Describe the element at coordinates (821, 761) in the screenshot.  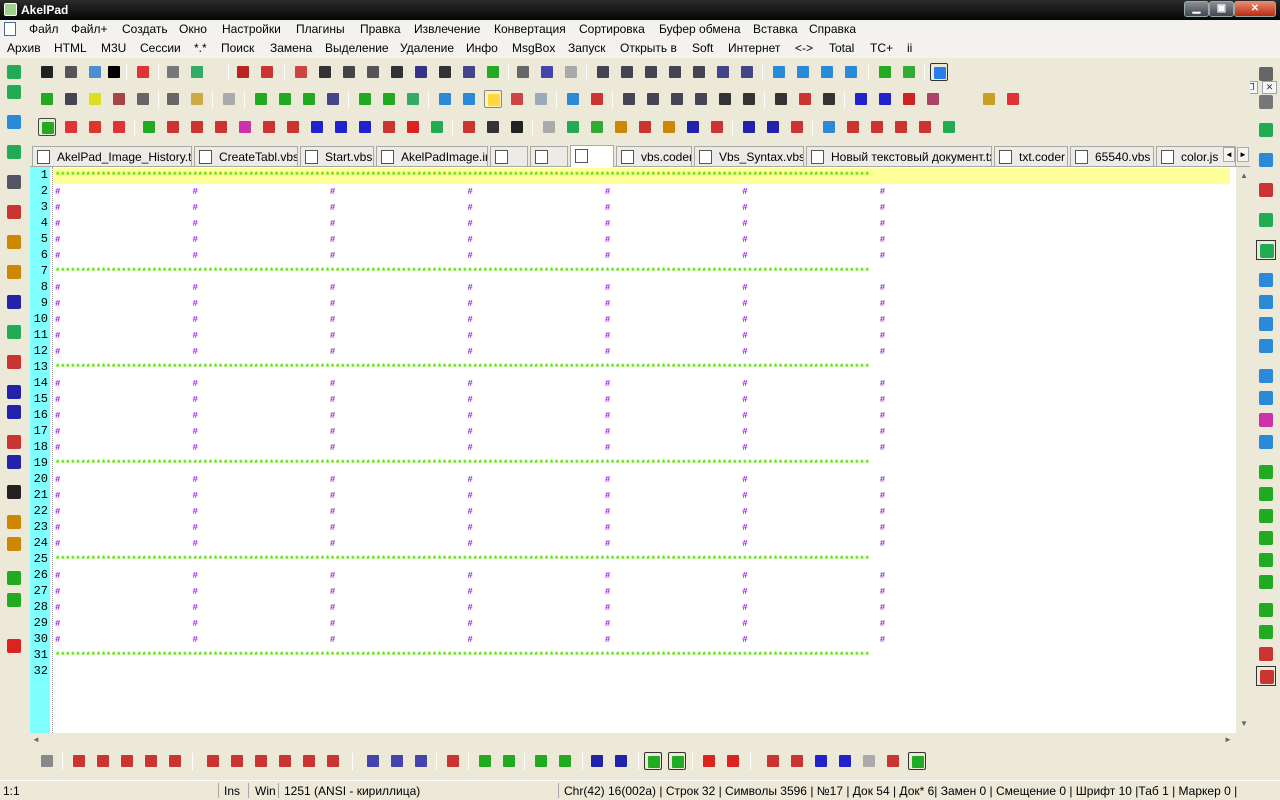
I see `en-icon` at that location.